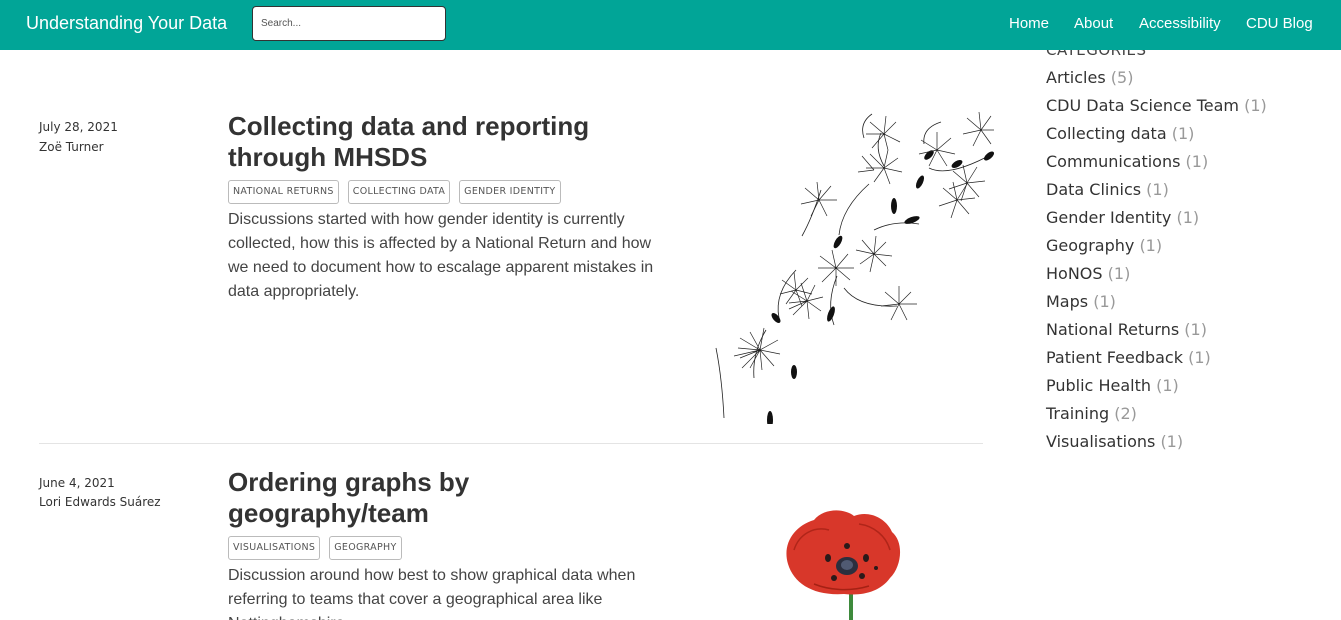 This screenshot has height=620, width=1341. Describe the element at coordinates (1191, 274) in the screenshot. I see `category-item: HoNOS (1)` at that location.